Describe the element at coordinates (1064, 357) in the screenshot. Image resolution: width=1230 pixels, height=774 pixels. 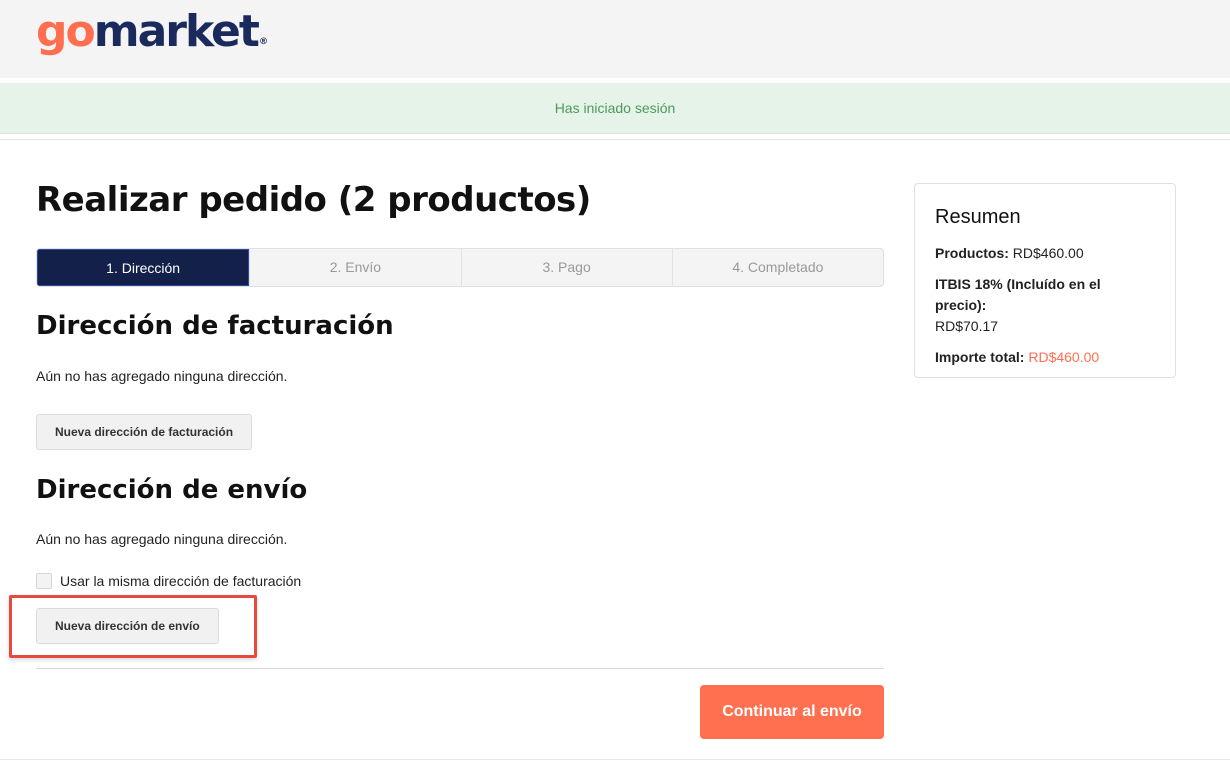
I see `summary-total-value: RD$460.00` at that location.